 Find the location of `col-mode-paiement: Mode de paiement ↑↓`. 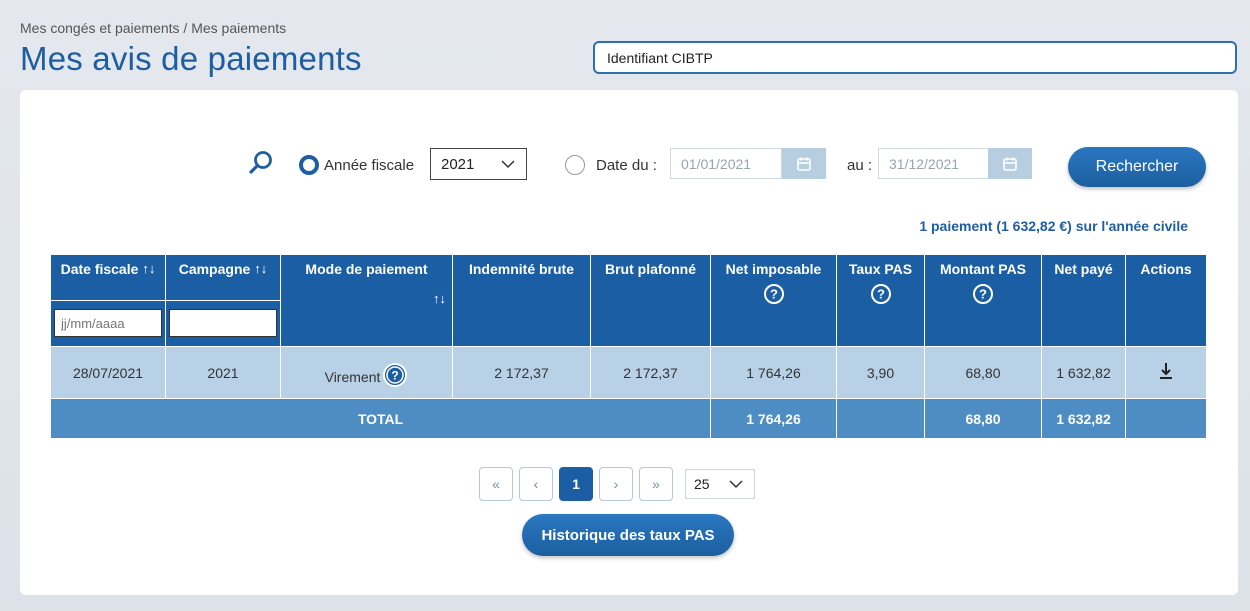

col-mode-paiement: Mode de paiement ↑↓ is located at coordinates (366, 300).